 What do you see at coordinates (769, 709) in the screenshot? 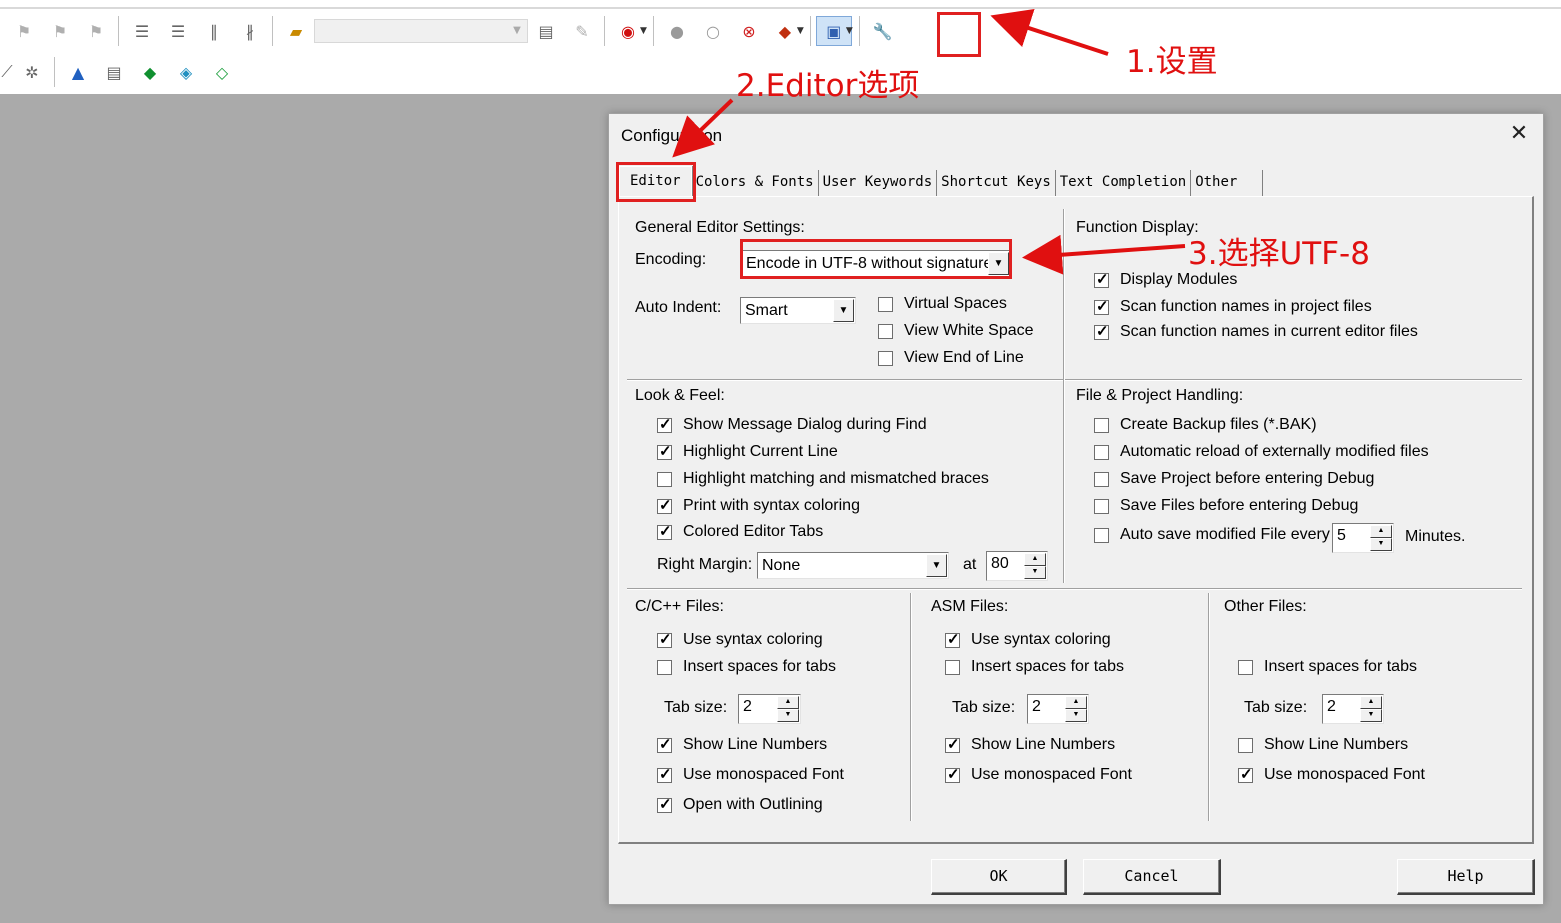
I see `cpp-tab-size-input: 2 ▲ ▼` at bounding box center [769, 709].